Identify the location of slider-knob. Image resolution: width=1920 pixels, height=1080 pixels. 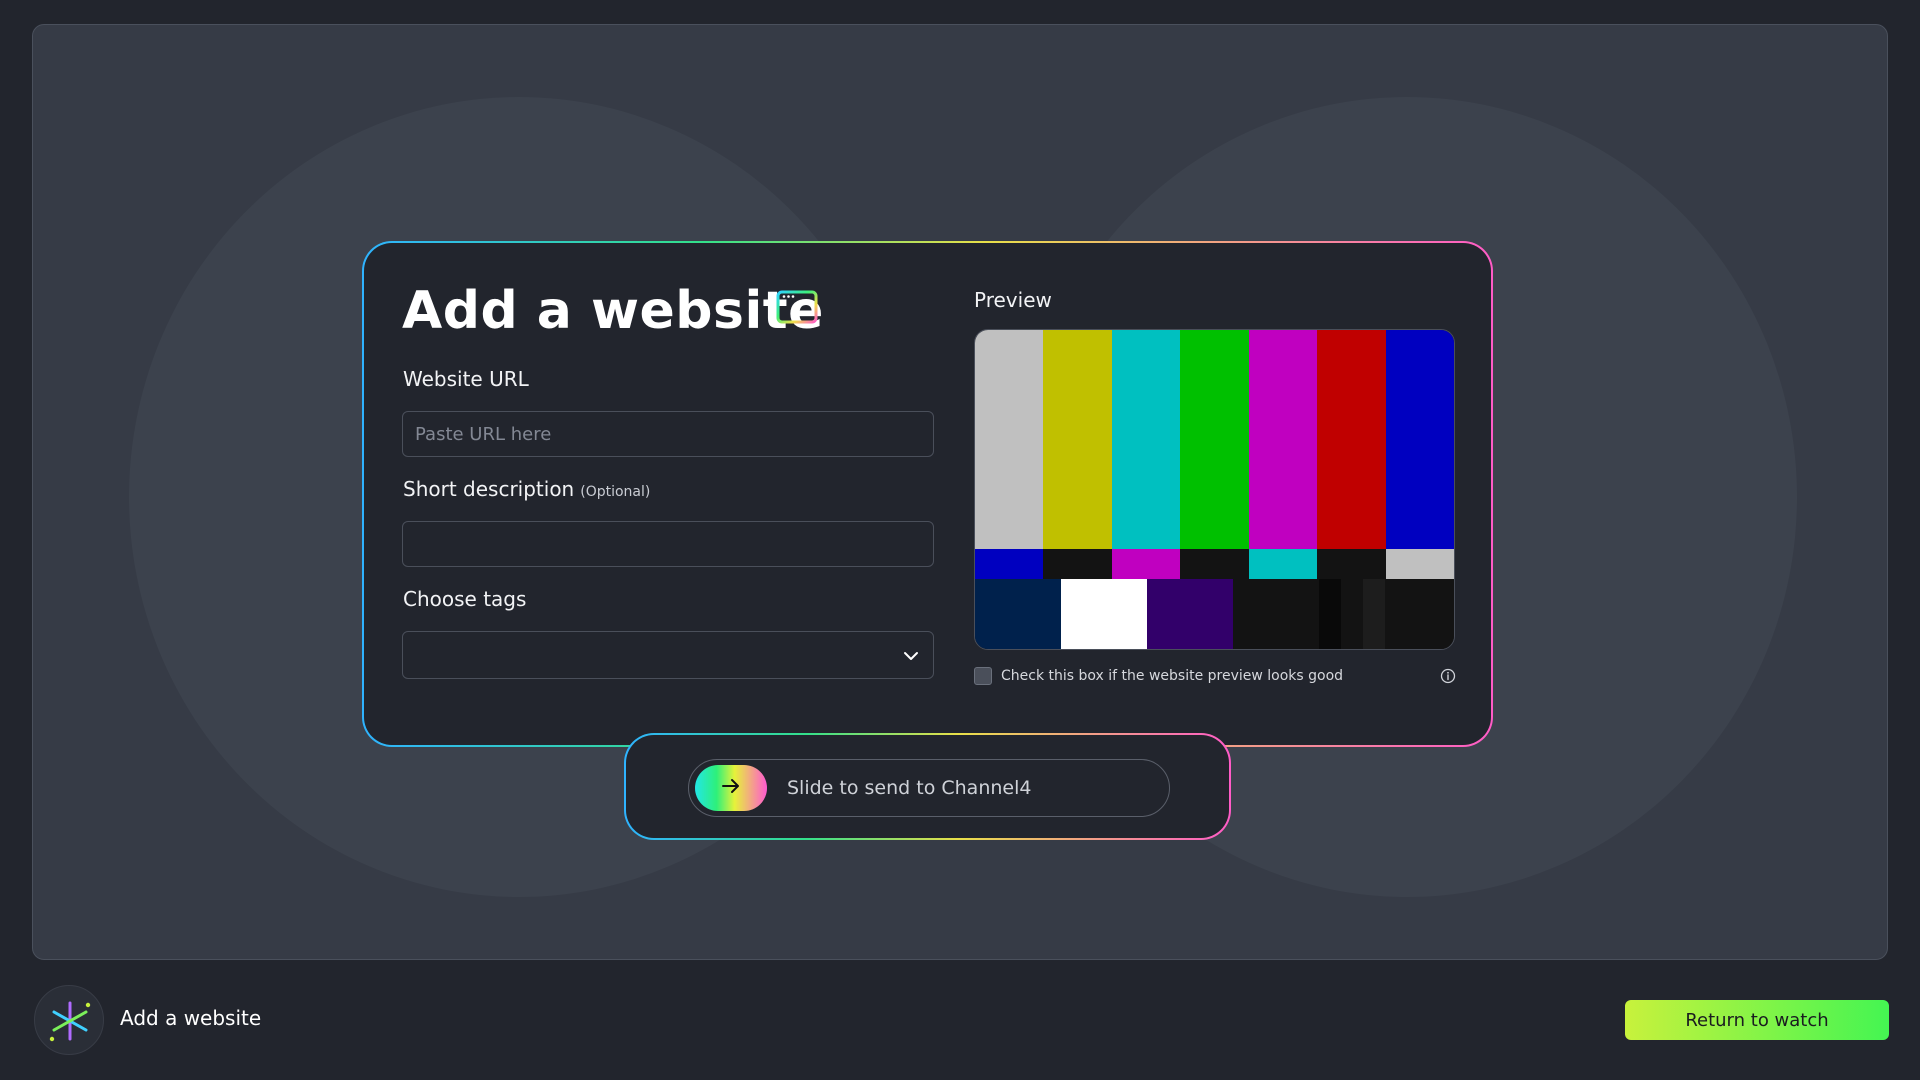
(731, 788).